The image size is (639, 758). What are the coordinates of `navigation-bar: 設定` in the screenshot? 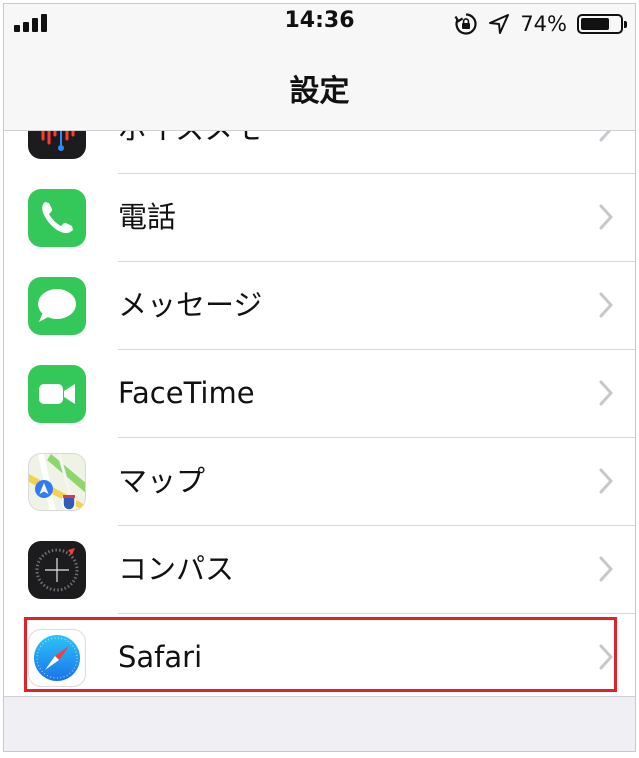 It's located at (319, 87).